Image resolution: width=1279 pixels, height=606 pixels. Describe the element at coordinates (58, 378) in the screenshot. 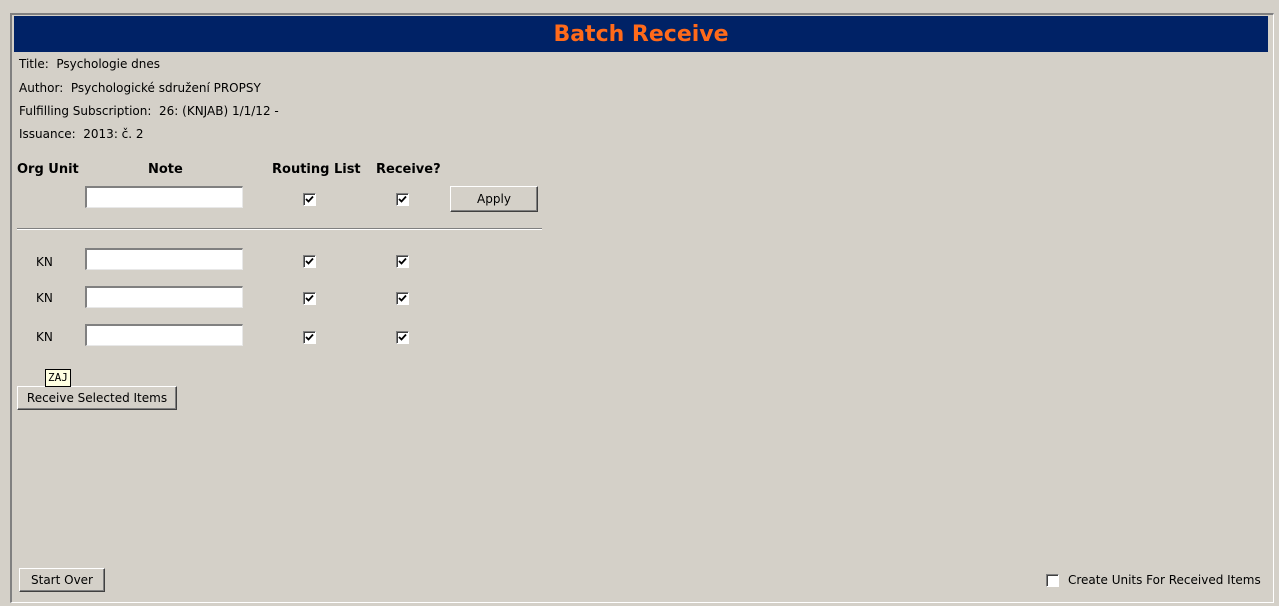

I see `tooltip: ZAJ` at that location.